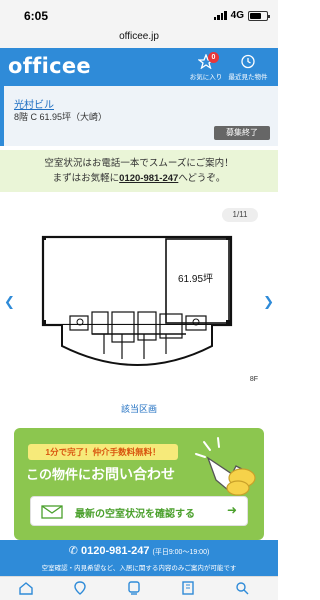 The width and height of the screenshot is (320, 600). What do you see at coordinates (139, 36) in the screenshot?
I see `url-text: officee.jp` at bounding box center [139, 36].